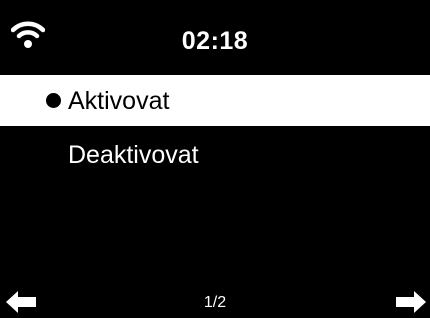 Image resolution: width=430 pixels, height=318 pixels. What do you see at coordinates (411, 302) in the screenshot?
I see `arrow-right-icon` at bounding box center [411, 302].